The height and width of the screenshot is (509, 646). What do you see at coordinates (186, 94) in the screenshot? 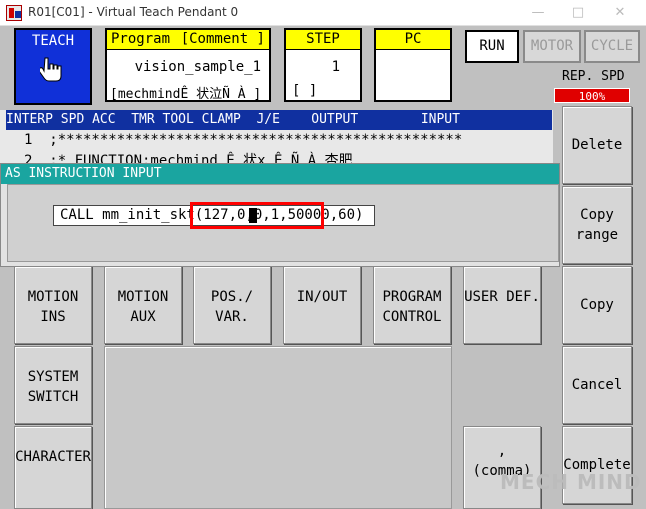
I see `program-comment: [mechmindÊ 状泣Ñ À ]` at bounding box center [186, 94].